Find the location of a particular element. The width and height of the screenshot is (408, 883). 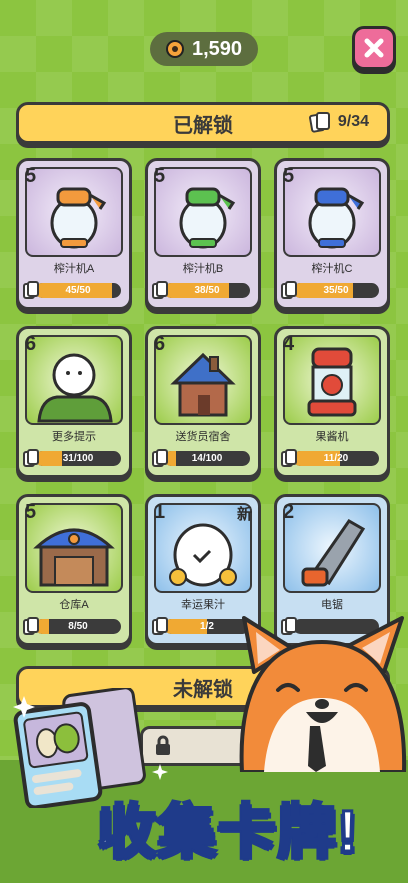

card-progress: 14/100 is located at coordinates (201, 458).